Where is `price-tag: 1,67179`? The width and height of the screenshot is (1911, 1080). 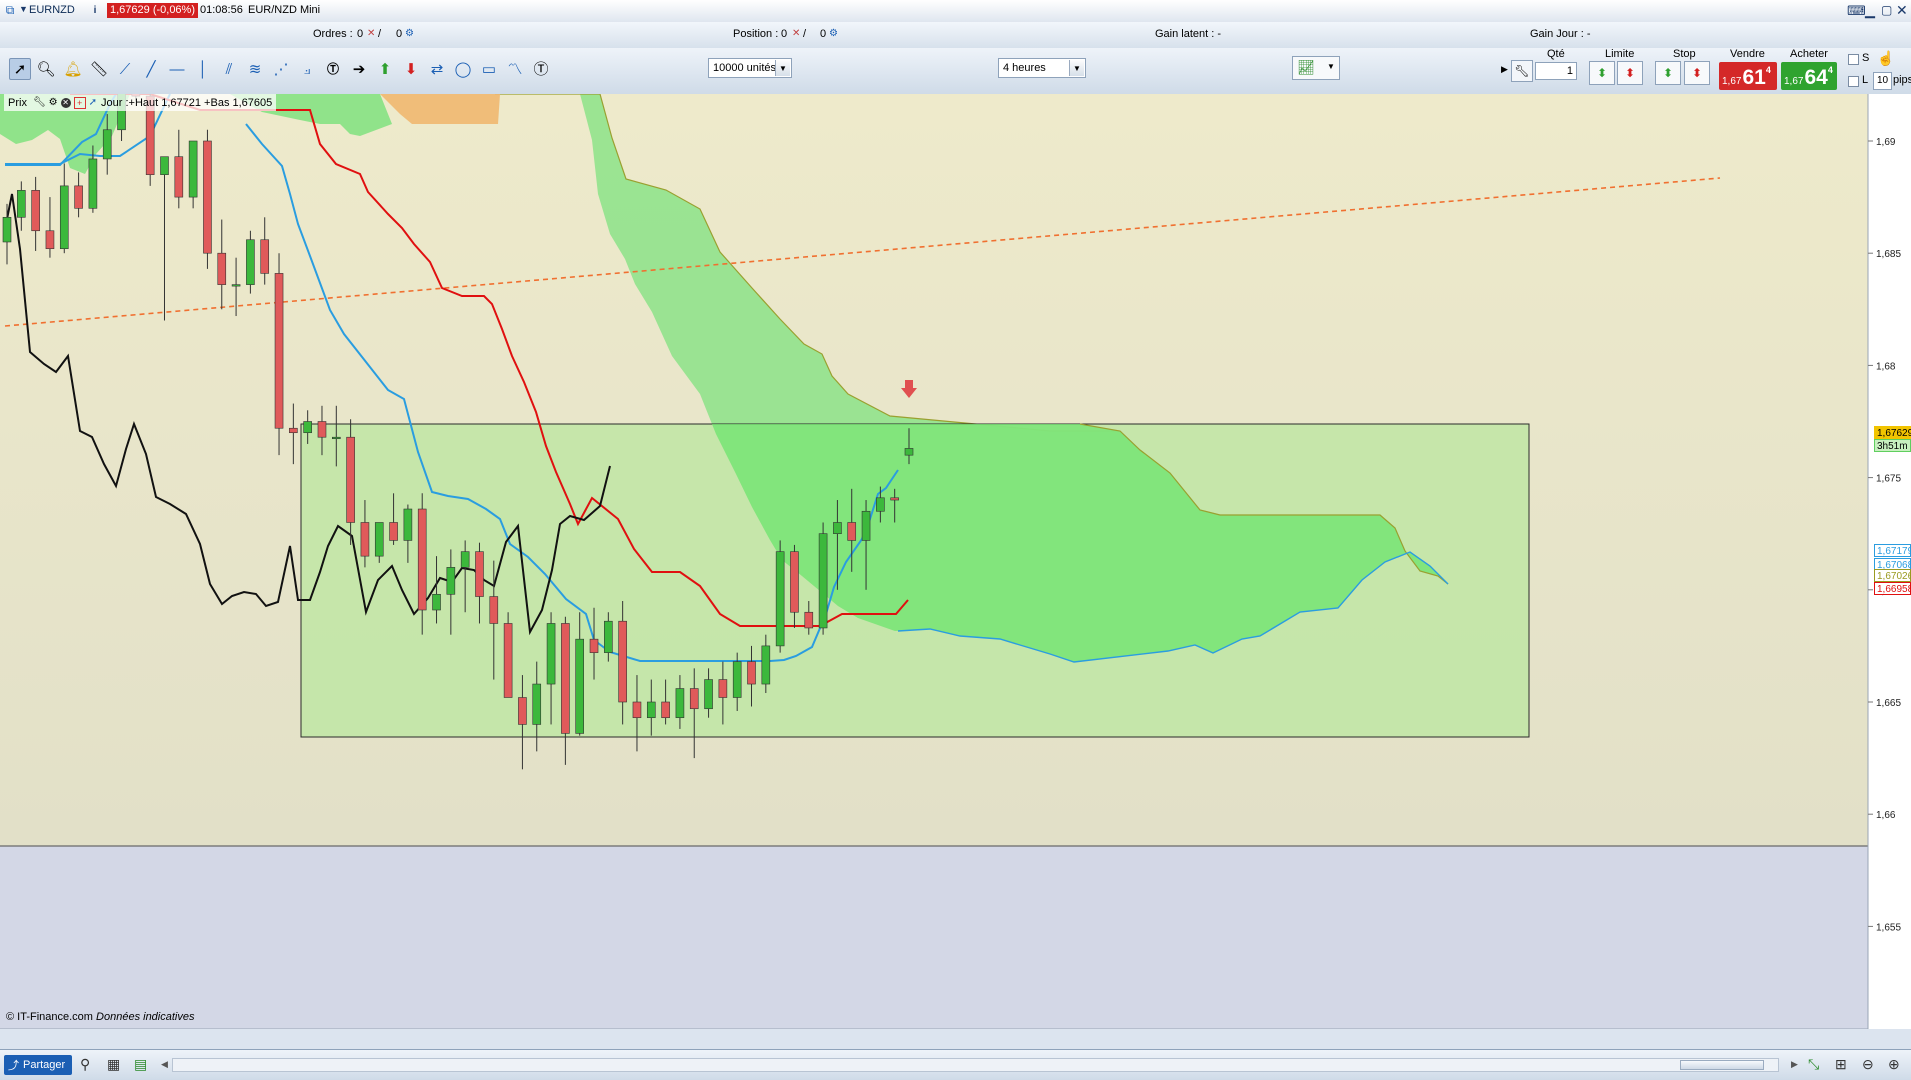 price-tag: 1,67179 is located at coordinates (1892, 550).